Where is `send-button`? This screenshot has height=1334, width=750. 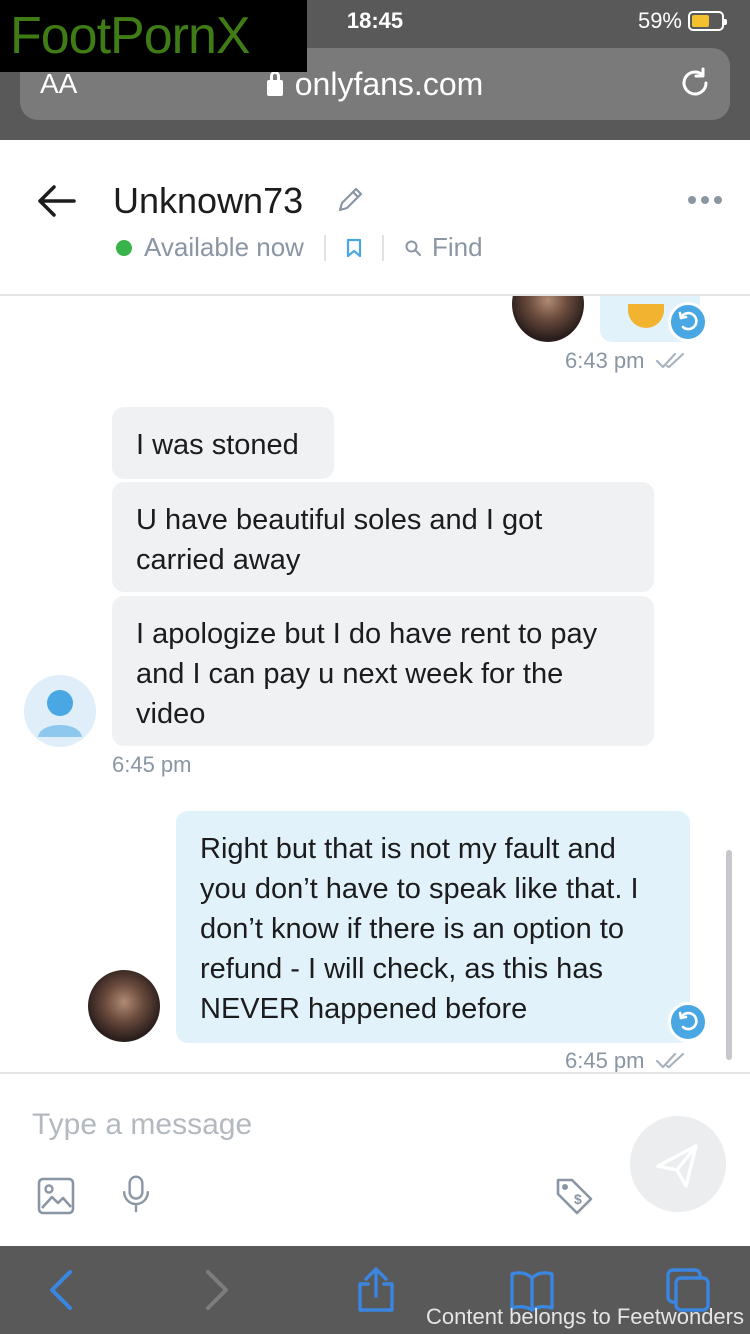
send-button is located at coordinates (678, 1164).